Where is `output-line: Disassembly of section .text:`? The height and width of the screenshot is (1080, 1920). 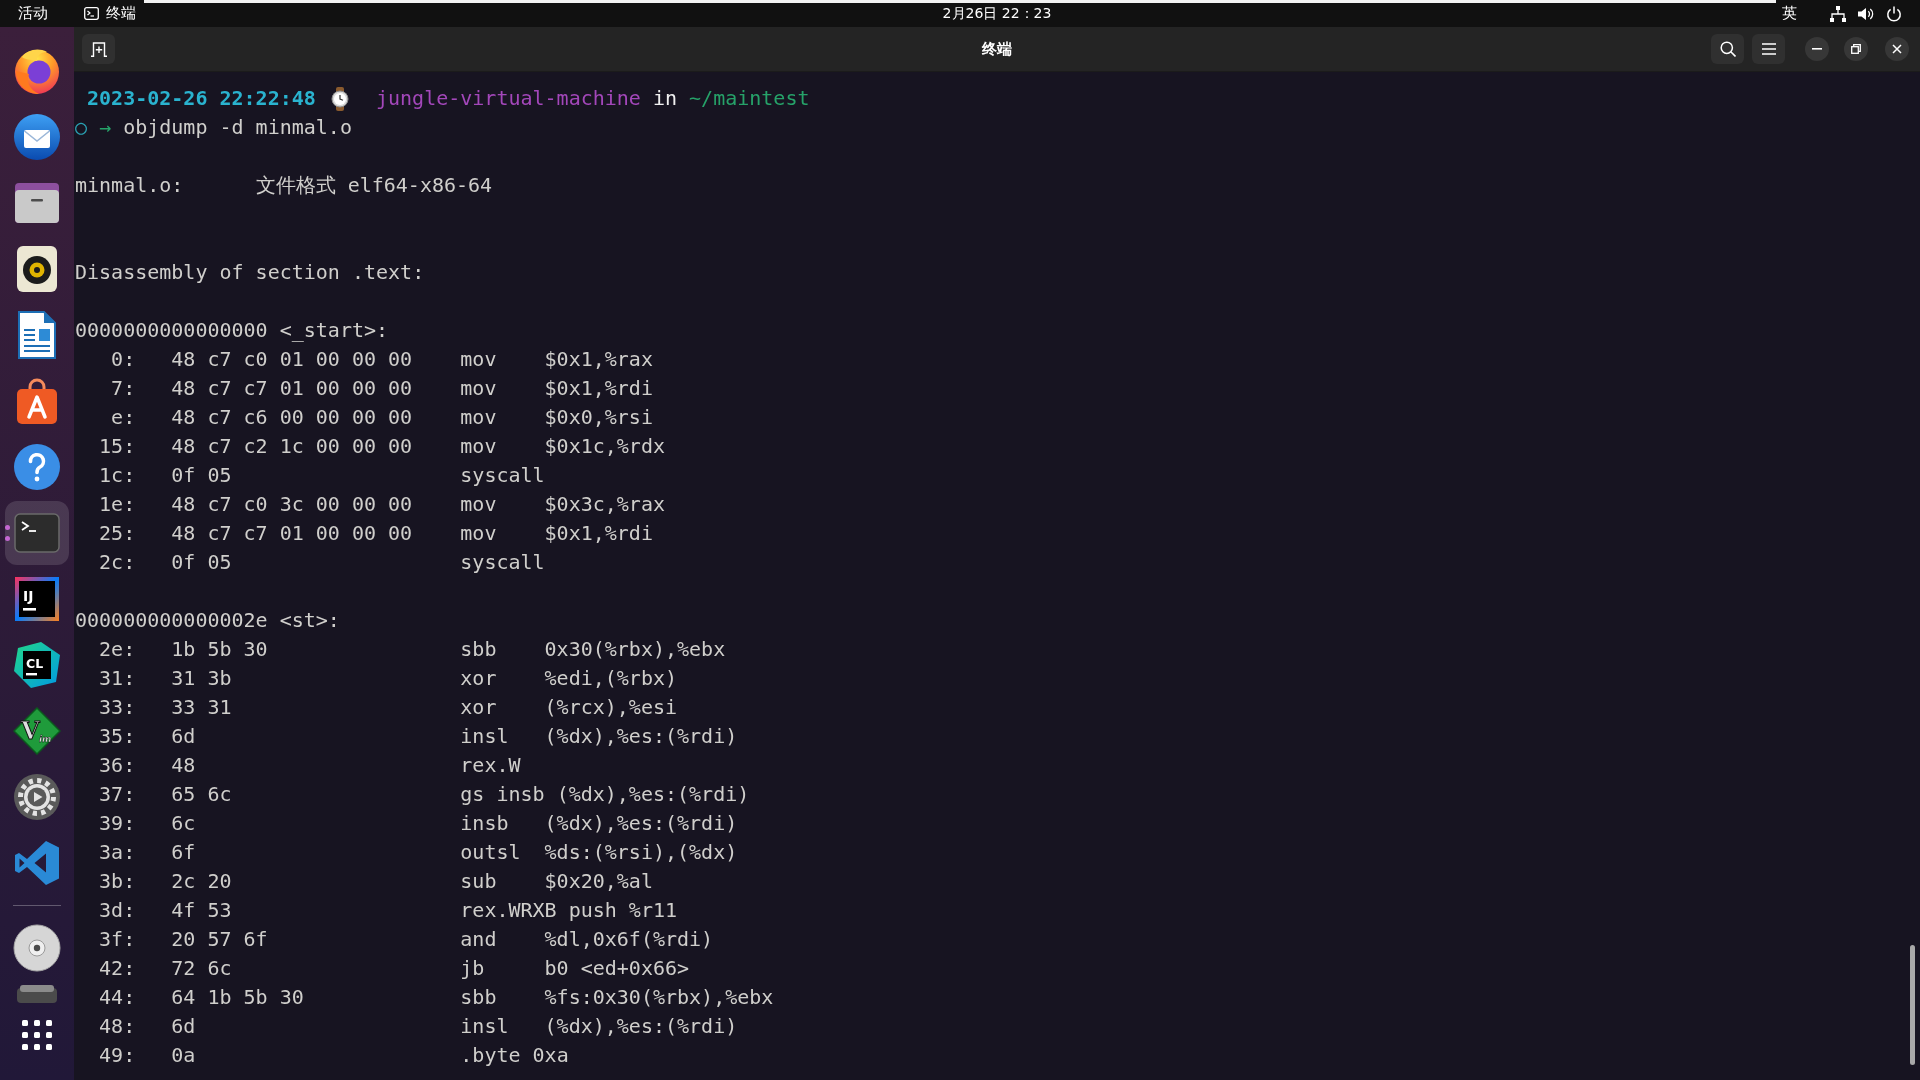
output-line: Disassembly of section .text: is located at coordinates (250, 272).